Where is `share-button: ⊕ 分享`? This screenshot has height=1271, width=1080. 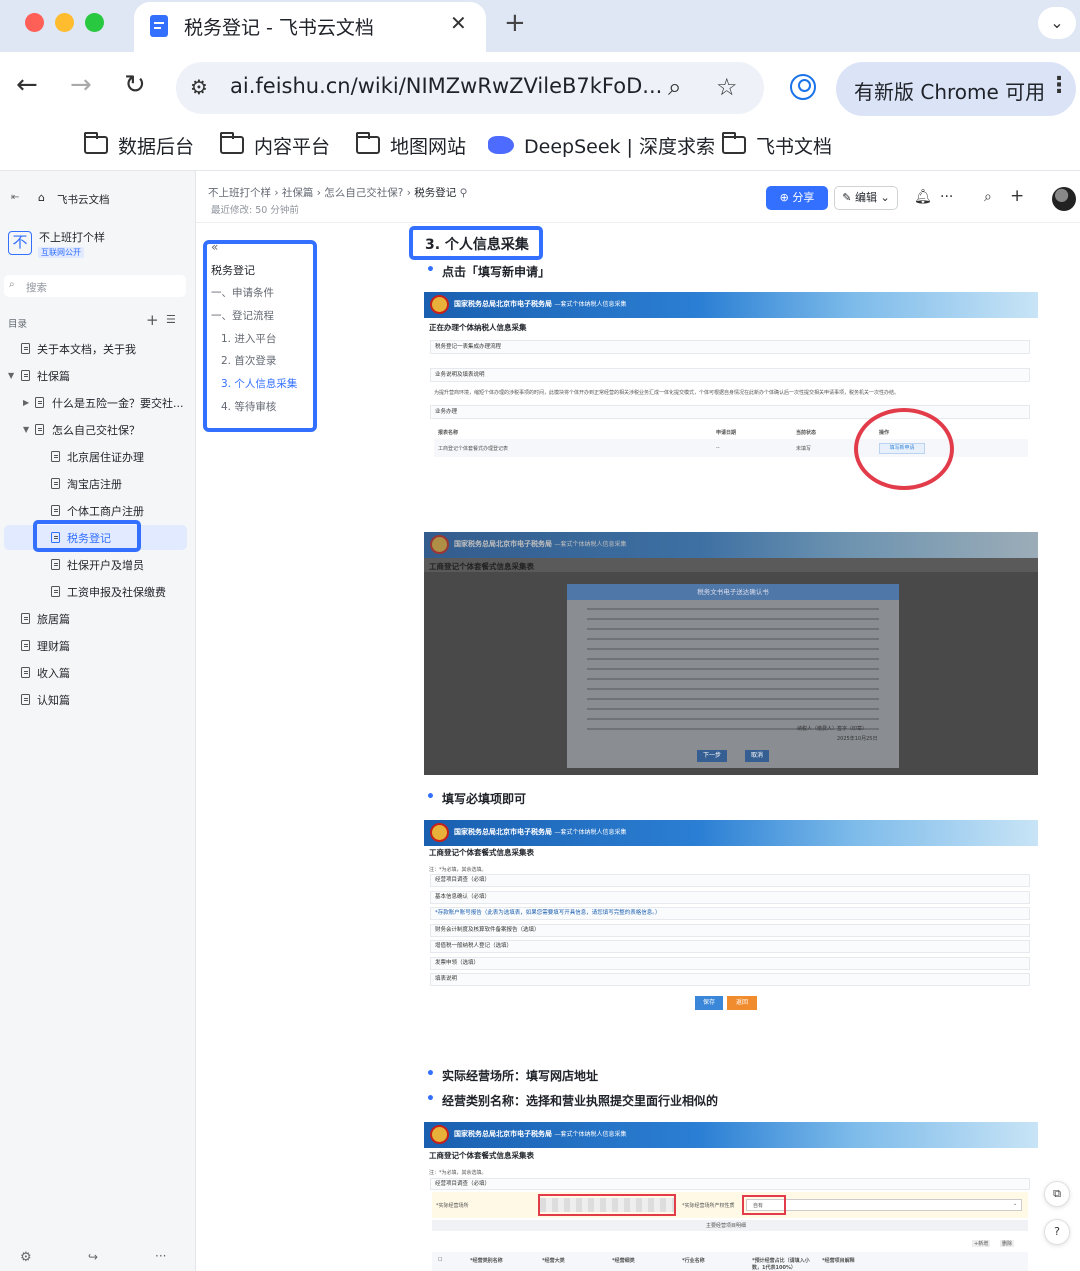
share-button: ⊕ 分享 is located at coordinates (797, 198).